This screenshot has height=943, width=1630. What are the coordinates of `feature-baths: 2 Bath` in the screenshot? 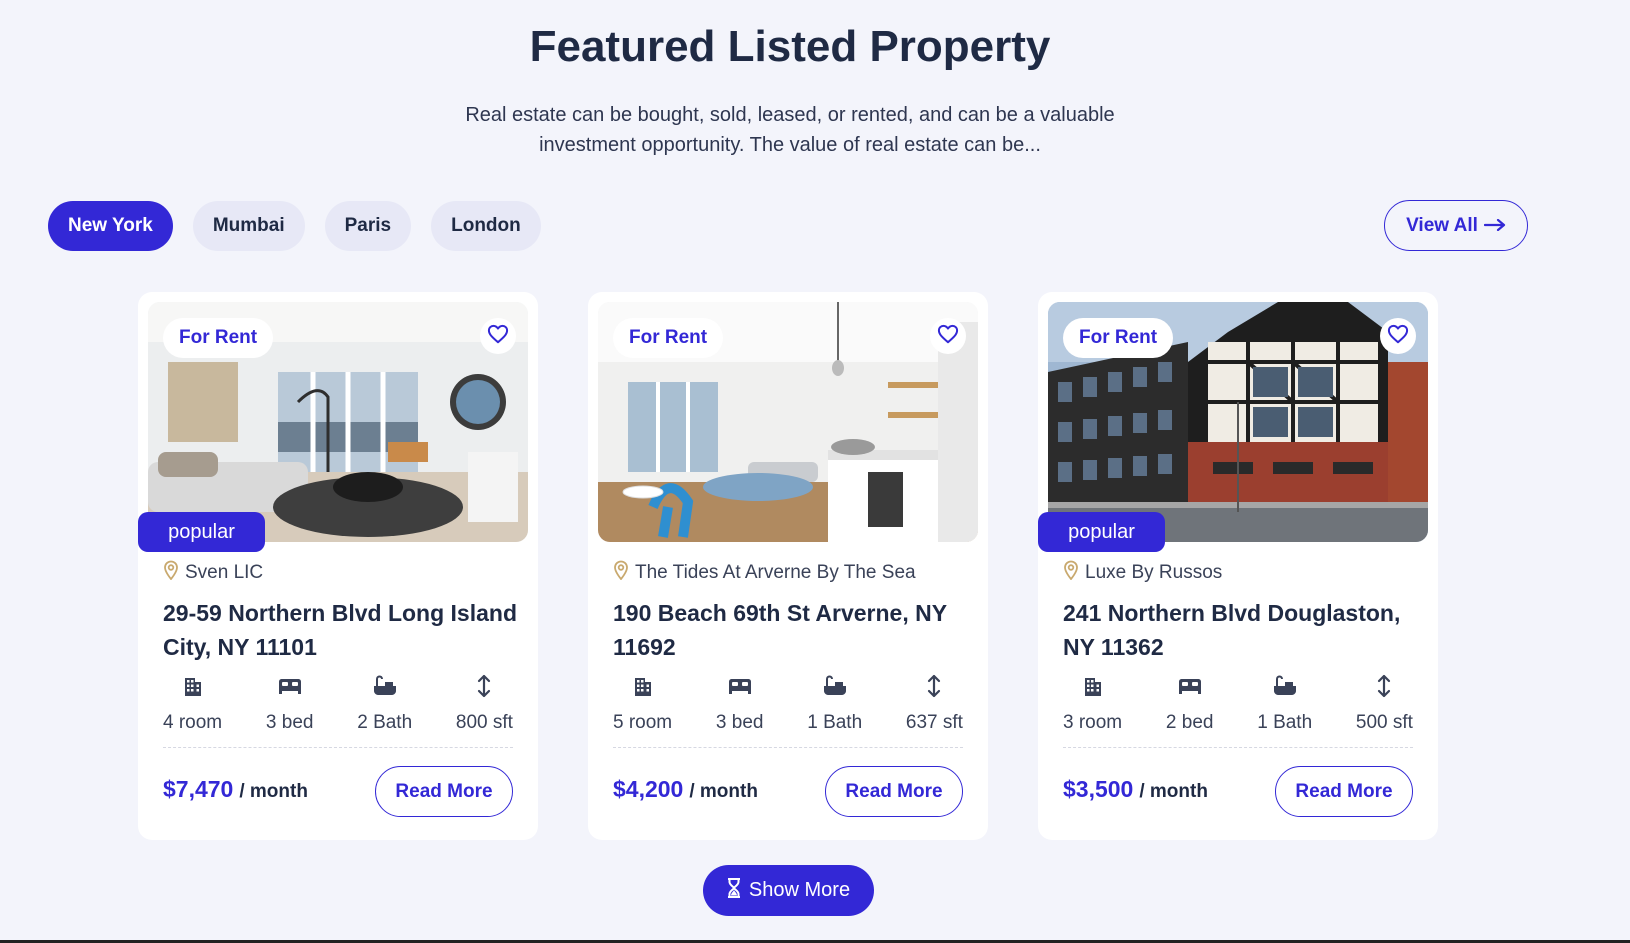 It's located at (384, 704).